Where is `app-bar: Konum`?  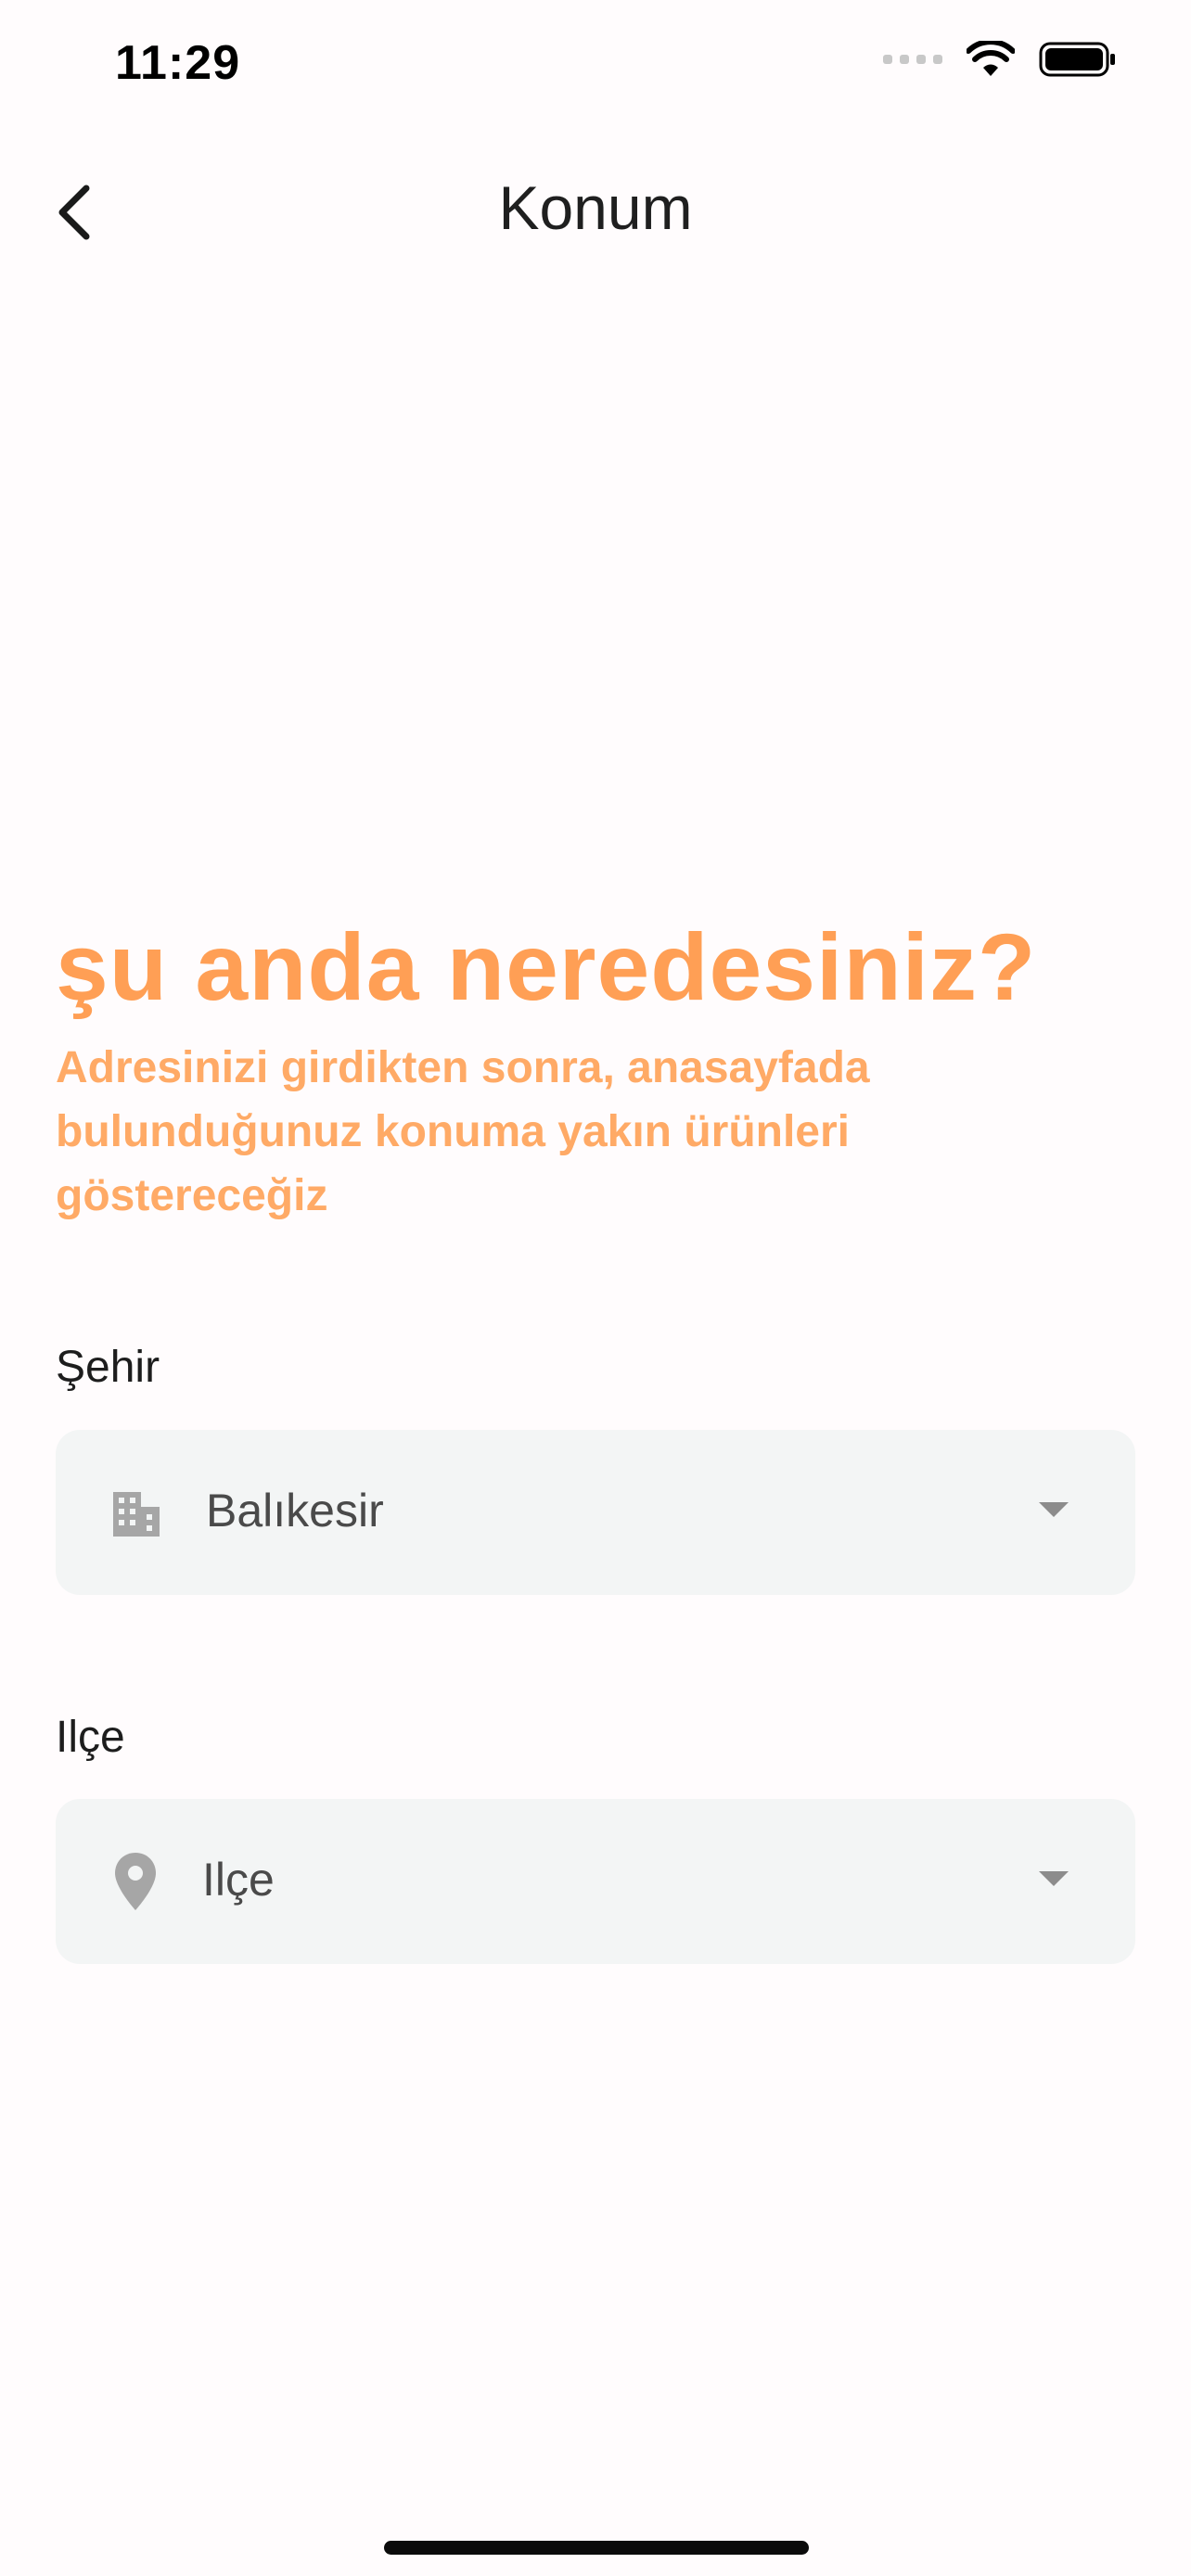 app-bar: Konum is located at coordinates (595, 208).